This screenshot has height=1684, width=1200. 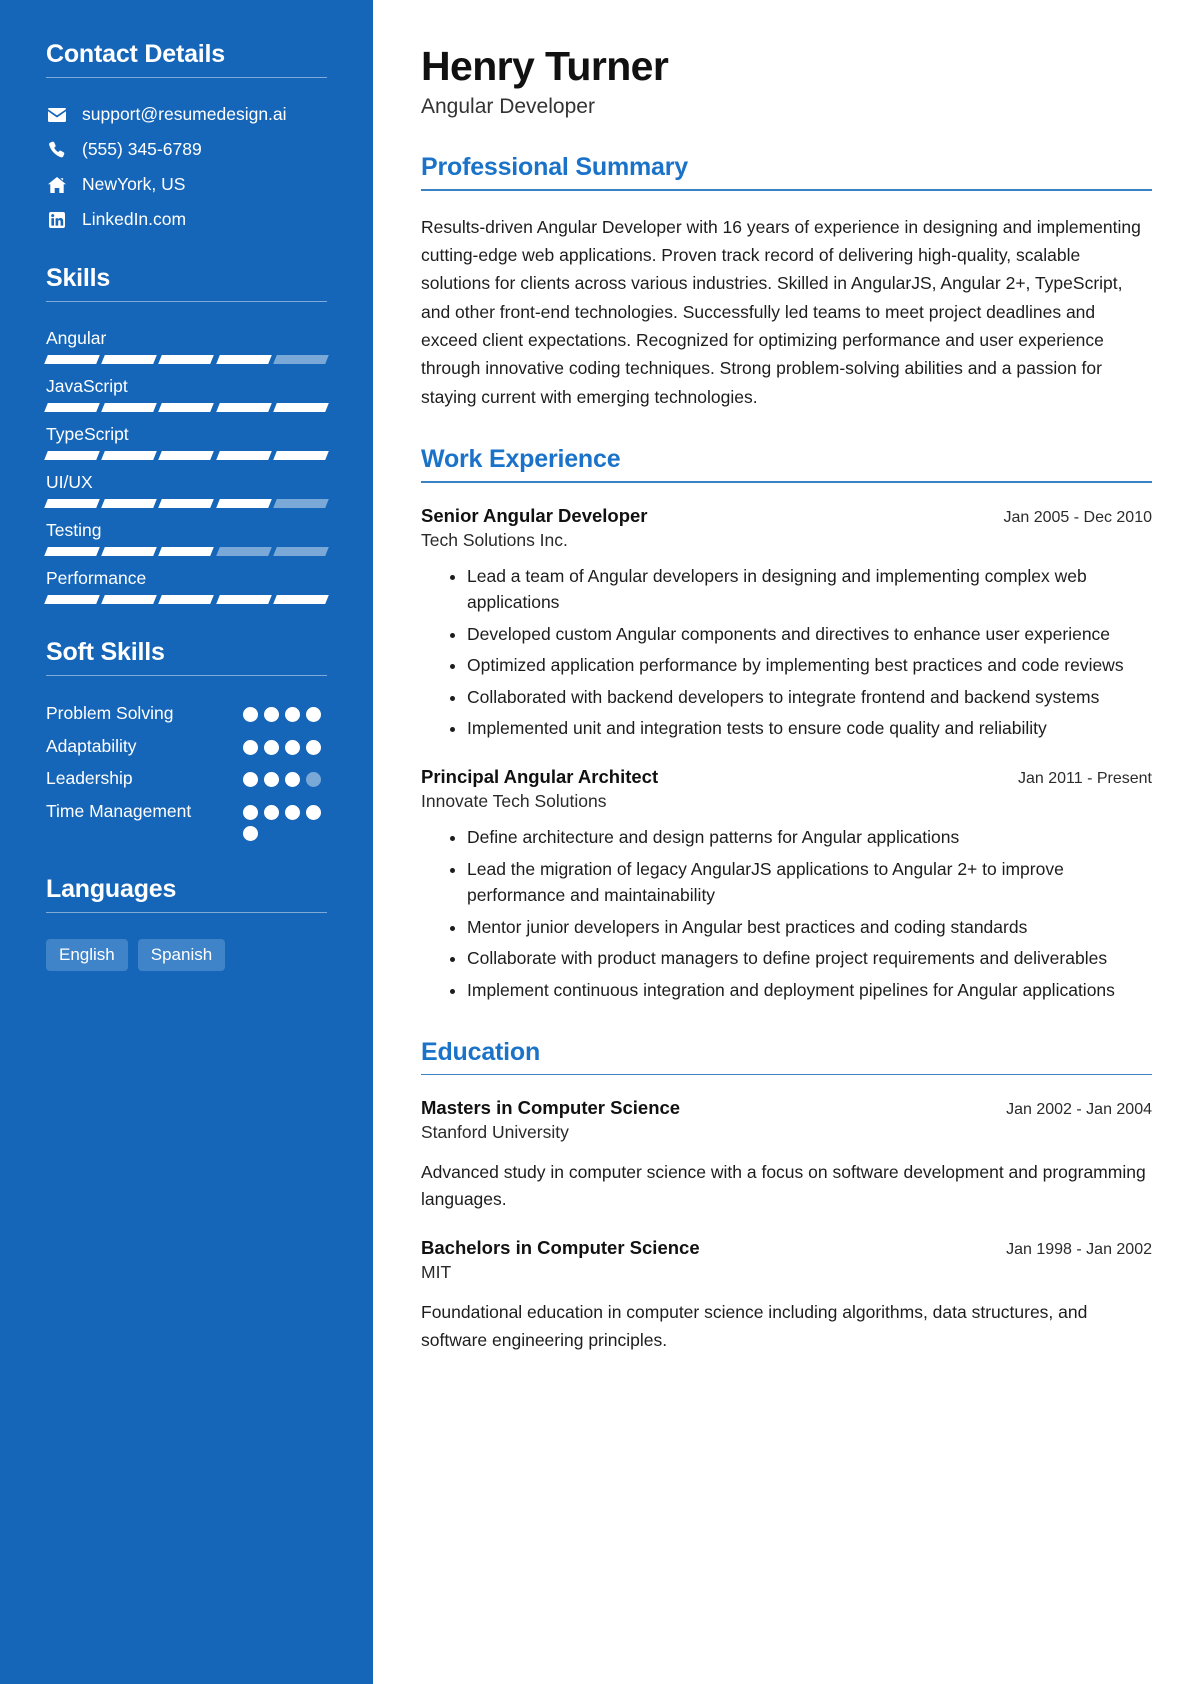 What do you see at coordinates (495, 1132) in the screenshot?
I see `education-institution: Stanford University` at bounding box center [495, 1132].